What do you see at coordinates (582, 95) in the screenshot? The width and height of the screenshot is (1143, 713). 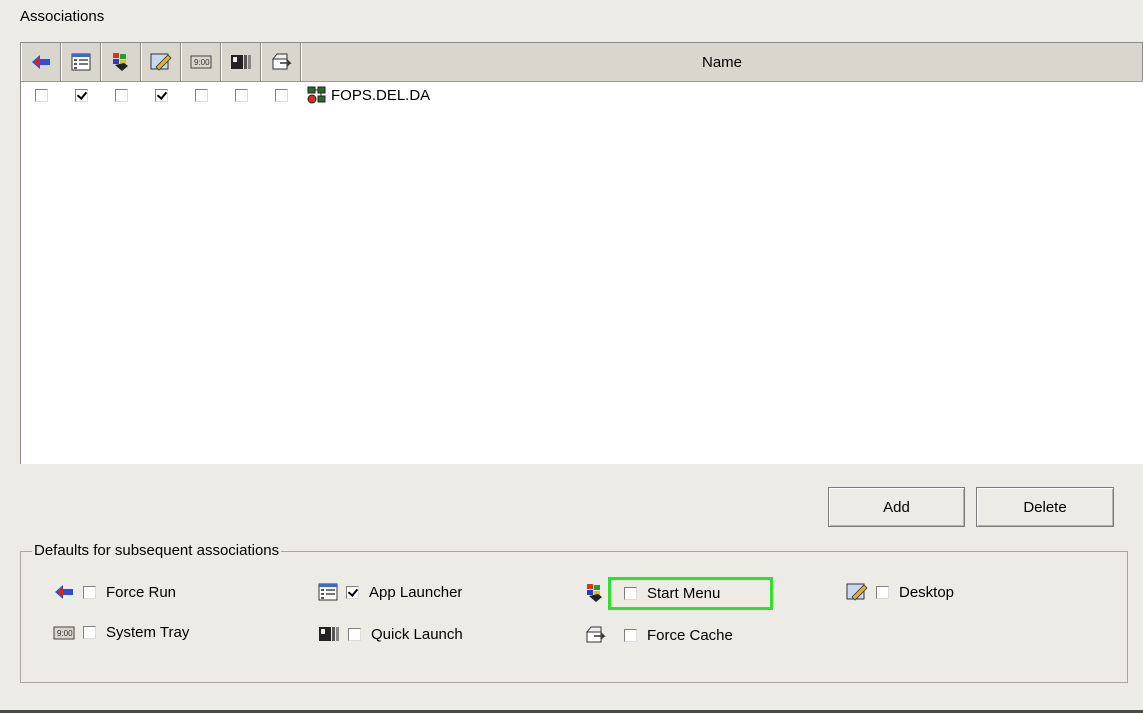 I see `table-row: FOPS.DEL.DA` at bounding box center [582, 95].